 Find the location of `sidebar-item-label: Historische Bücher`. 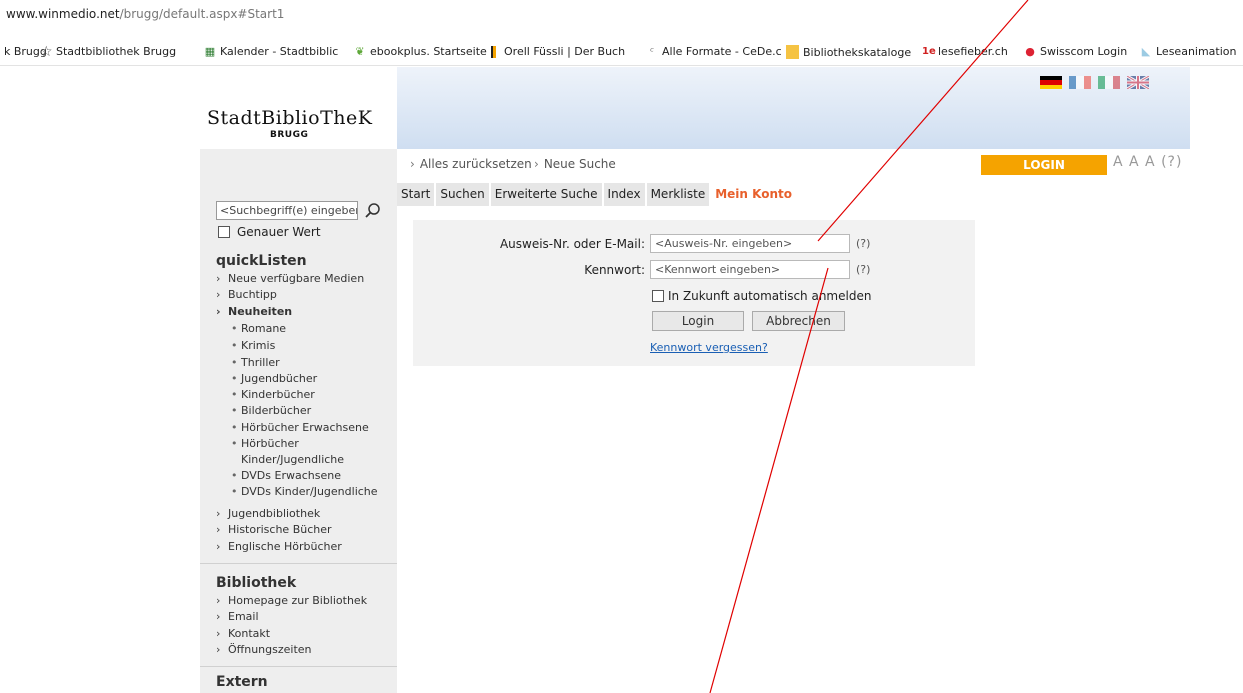

sidebar-item-label: Historische Bücher is located at coordinates (280, 529).